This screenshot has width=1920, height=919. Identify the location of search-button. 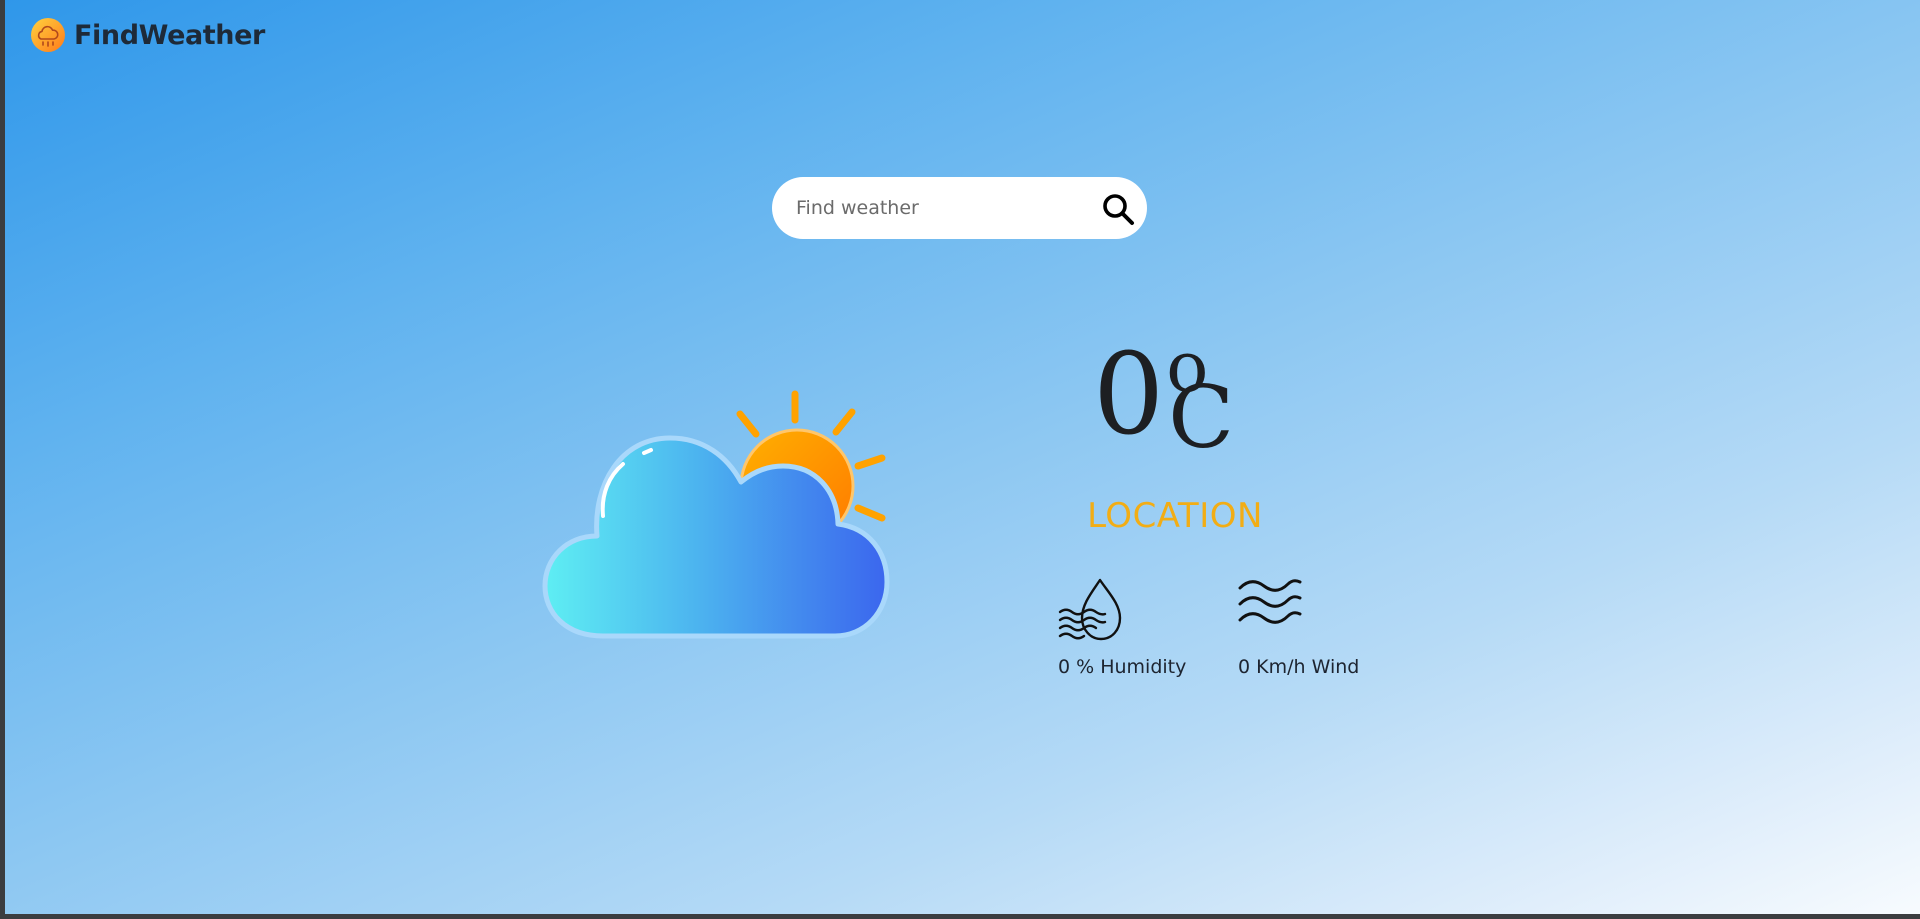
(1118, 209).